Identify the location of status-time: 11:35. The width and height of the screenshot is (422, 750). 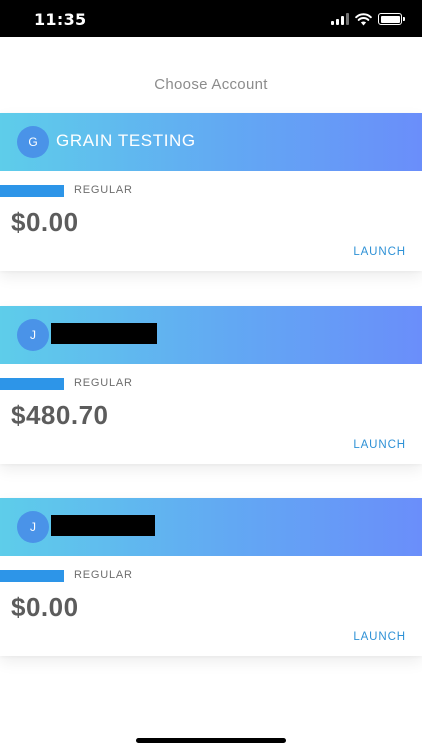
(60, 19).